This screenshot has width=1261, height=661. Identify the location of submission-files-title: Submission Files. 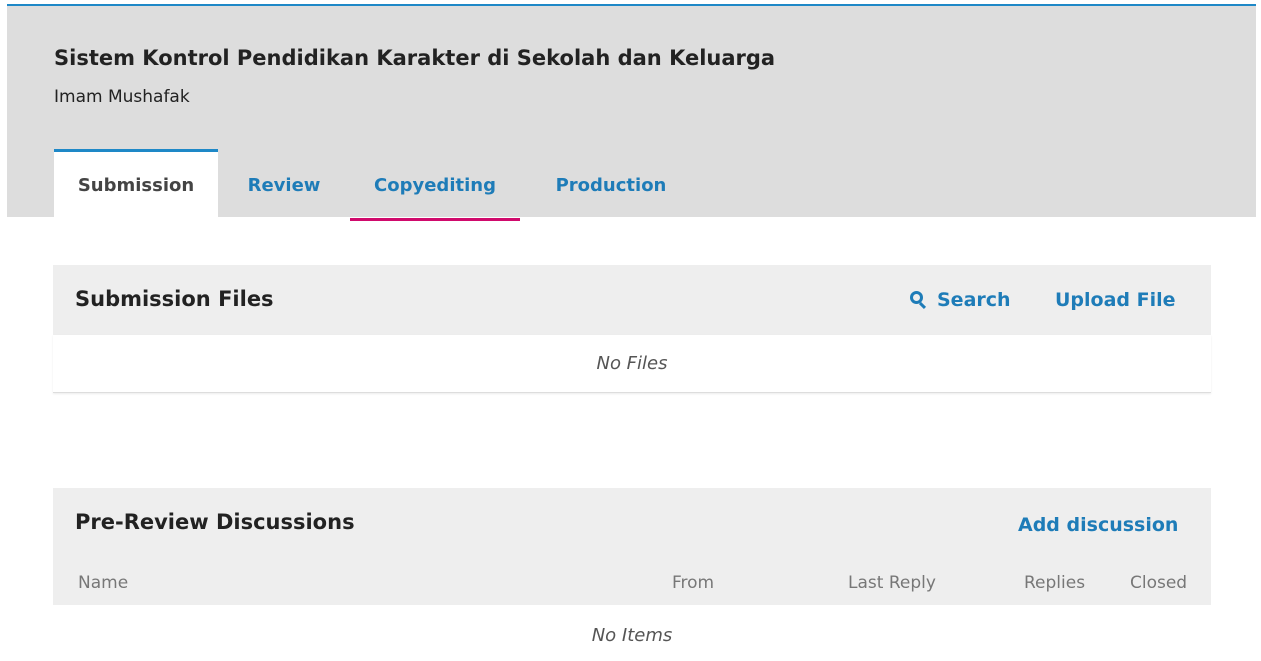
(174, 299).